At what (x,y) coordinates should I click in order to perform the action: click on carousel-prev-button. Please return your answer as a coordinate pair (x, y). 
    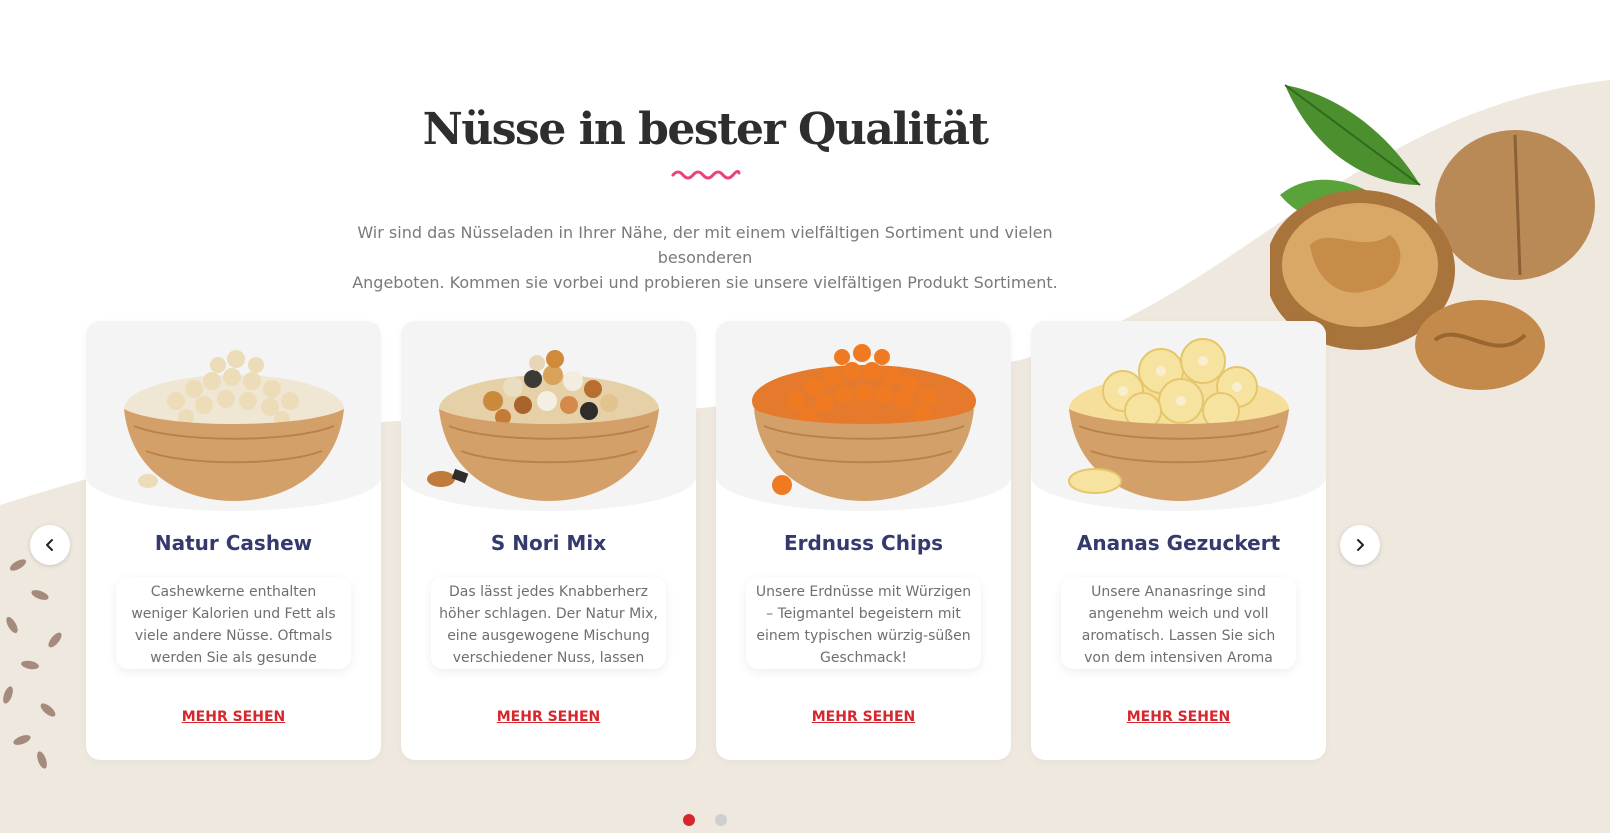
    Looking at the image, I should click on (50, 545).